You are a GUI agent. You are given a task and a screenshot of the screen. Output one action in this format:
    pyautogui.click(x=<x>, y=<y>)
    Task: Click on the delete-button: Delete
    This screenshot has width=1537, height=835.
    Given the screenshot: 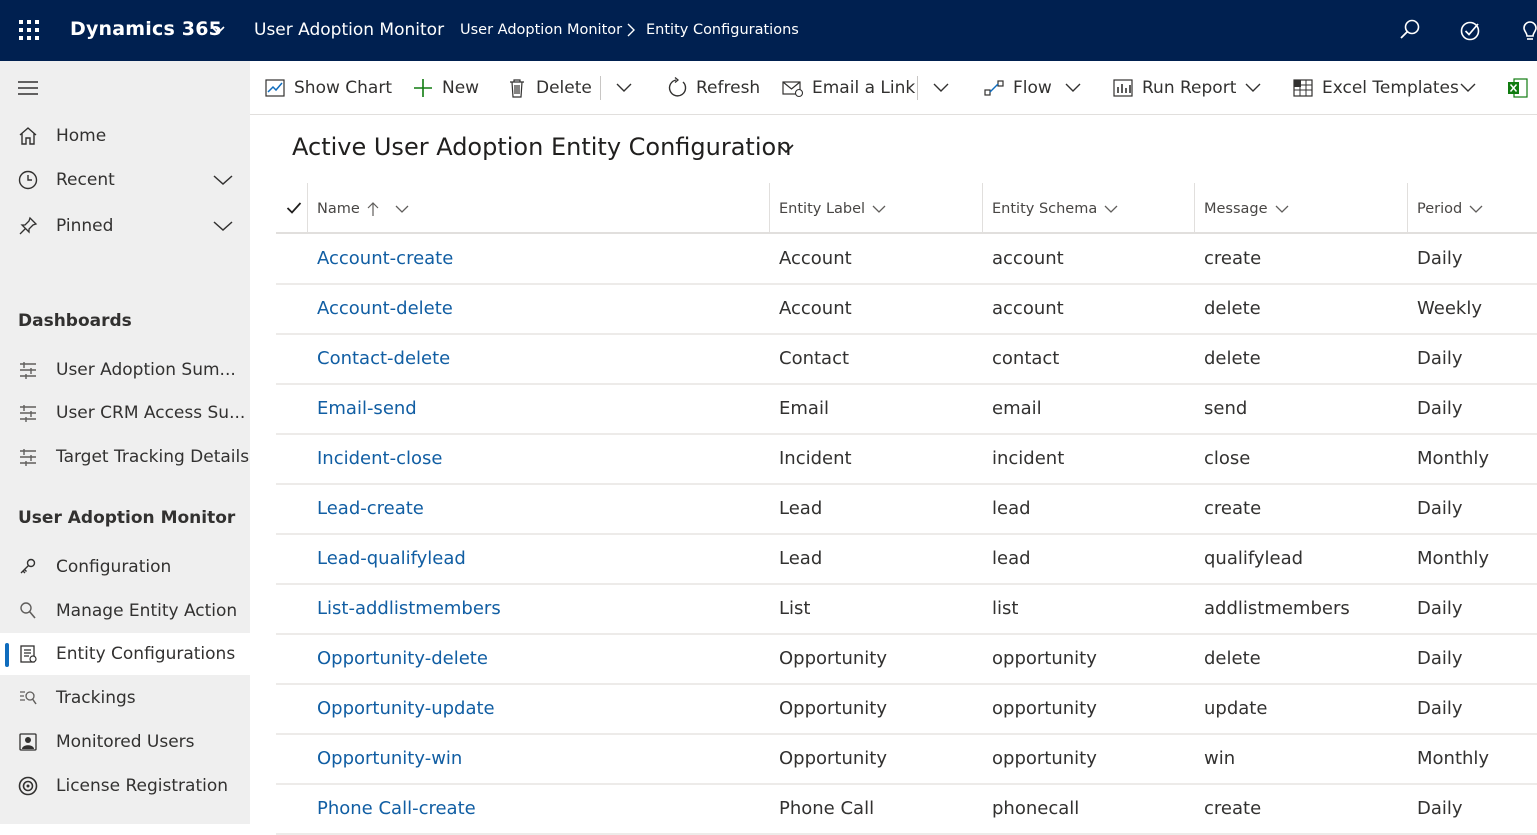 What is the action you would take?
    pyautogui.click(x=549, y=88)
    